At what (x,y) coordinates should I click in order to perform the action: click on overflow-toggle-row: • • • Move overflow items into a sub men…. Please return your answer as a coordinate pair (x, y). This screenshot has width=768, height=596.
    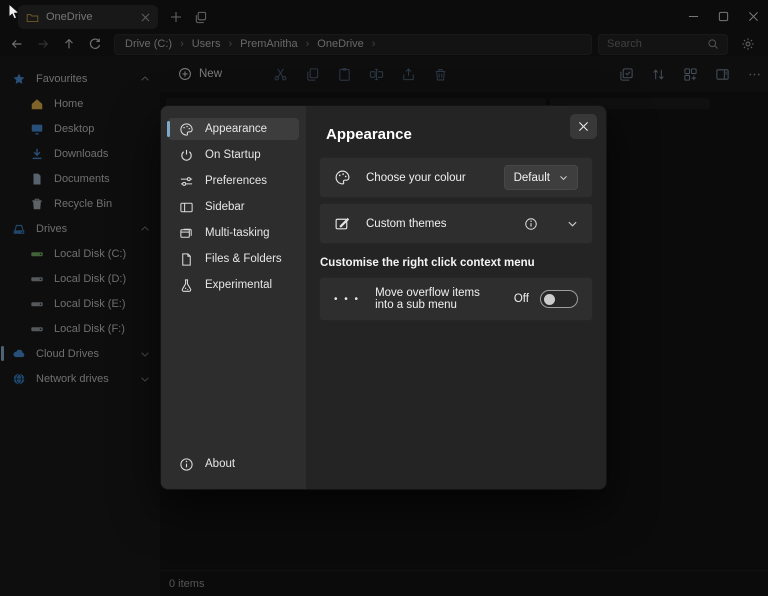
    Looking at the image, I should click on (456, 299).